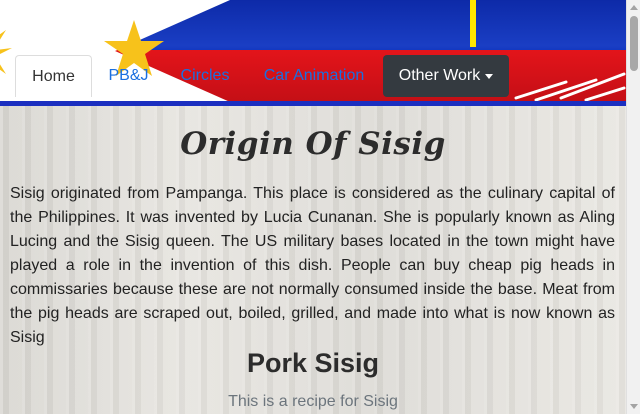  I want to click on scroll-up-arrow-icon, so click(634, 7).